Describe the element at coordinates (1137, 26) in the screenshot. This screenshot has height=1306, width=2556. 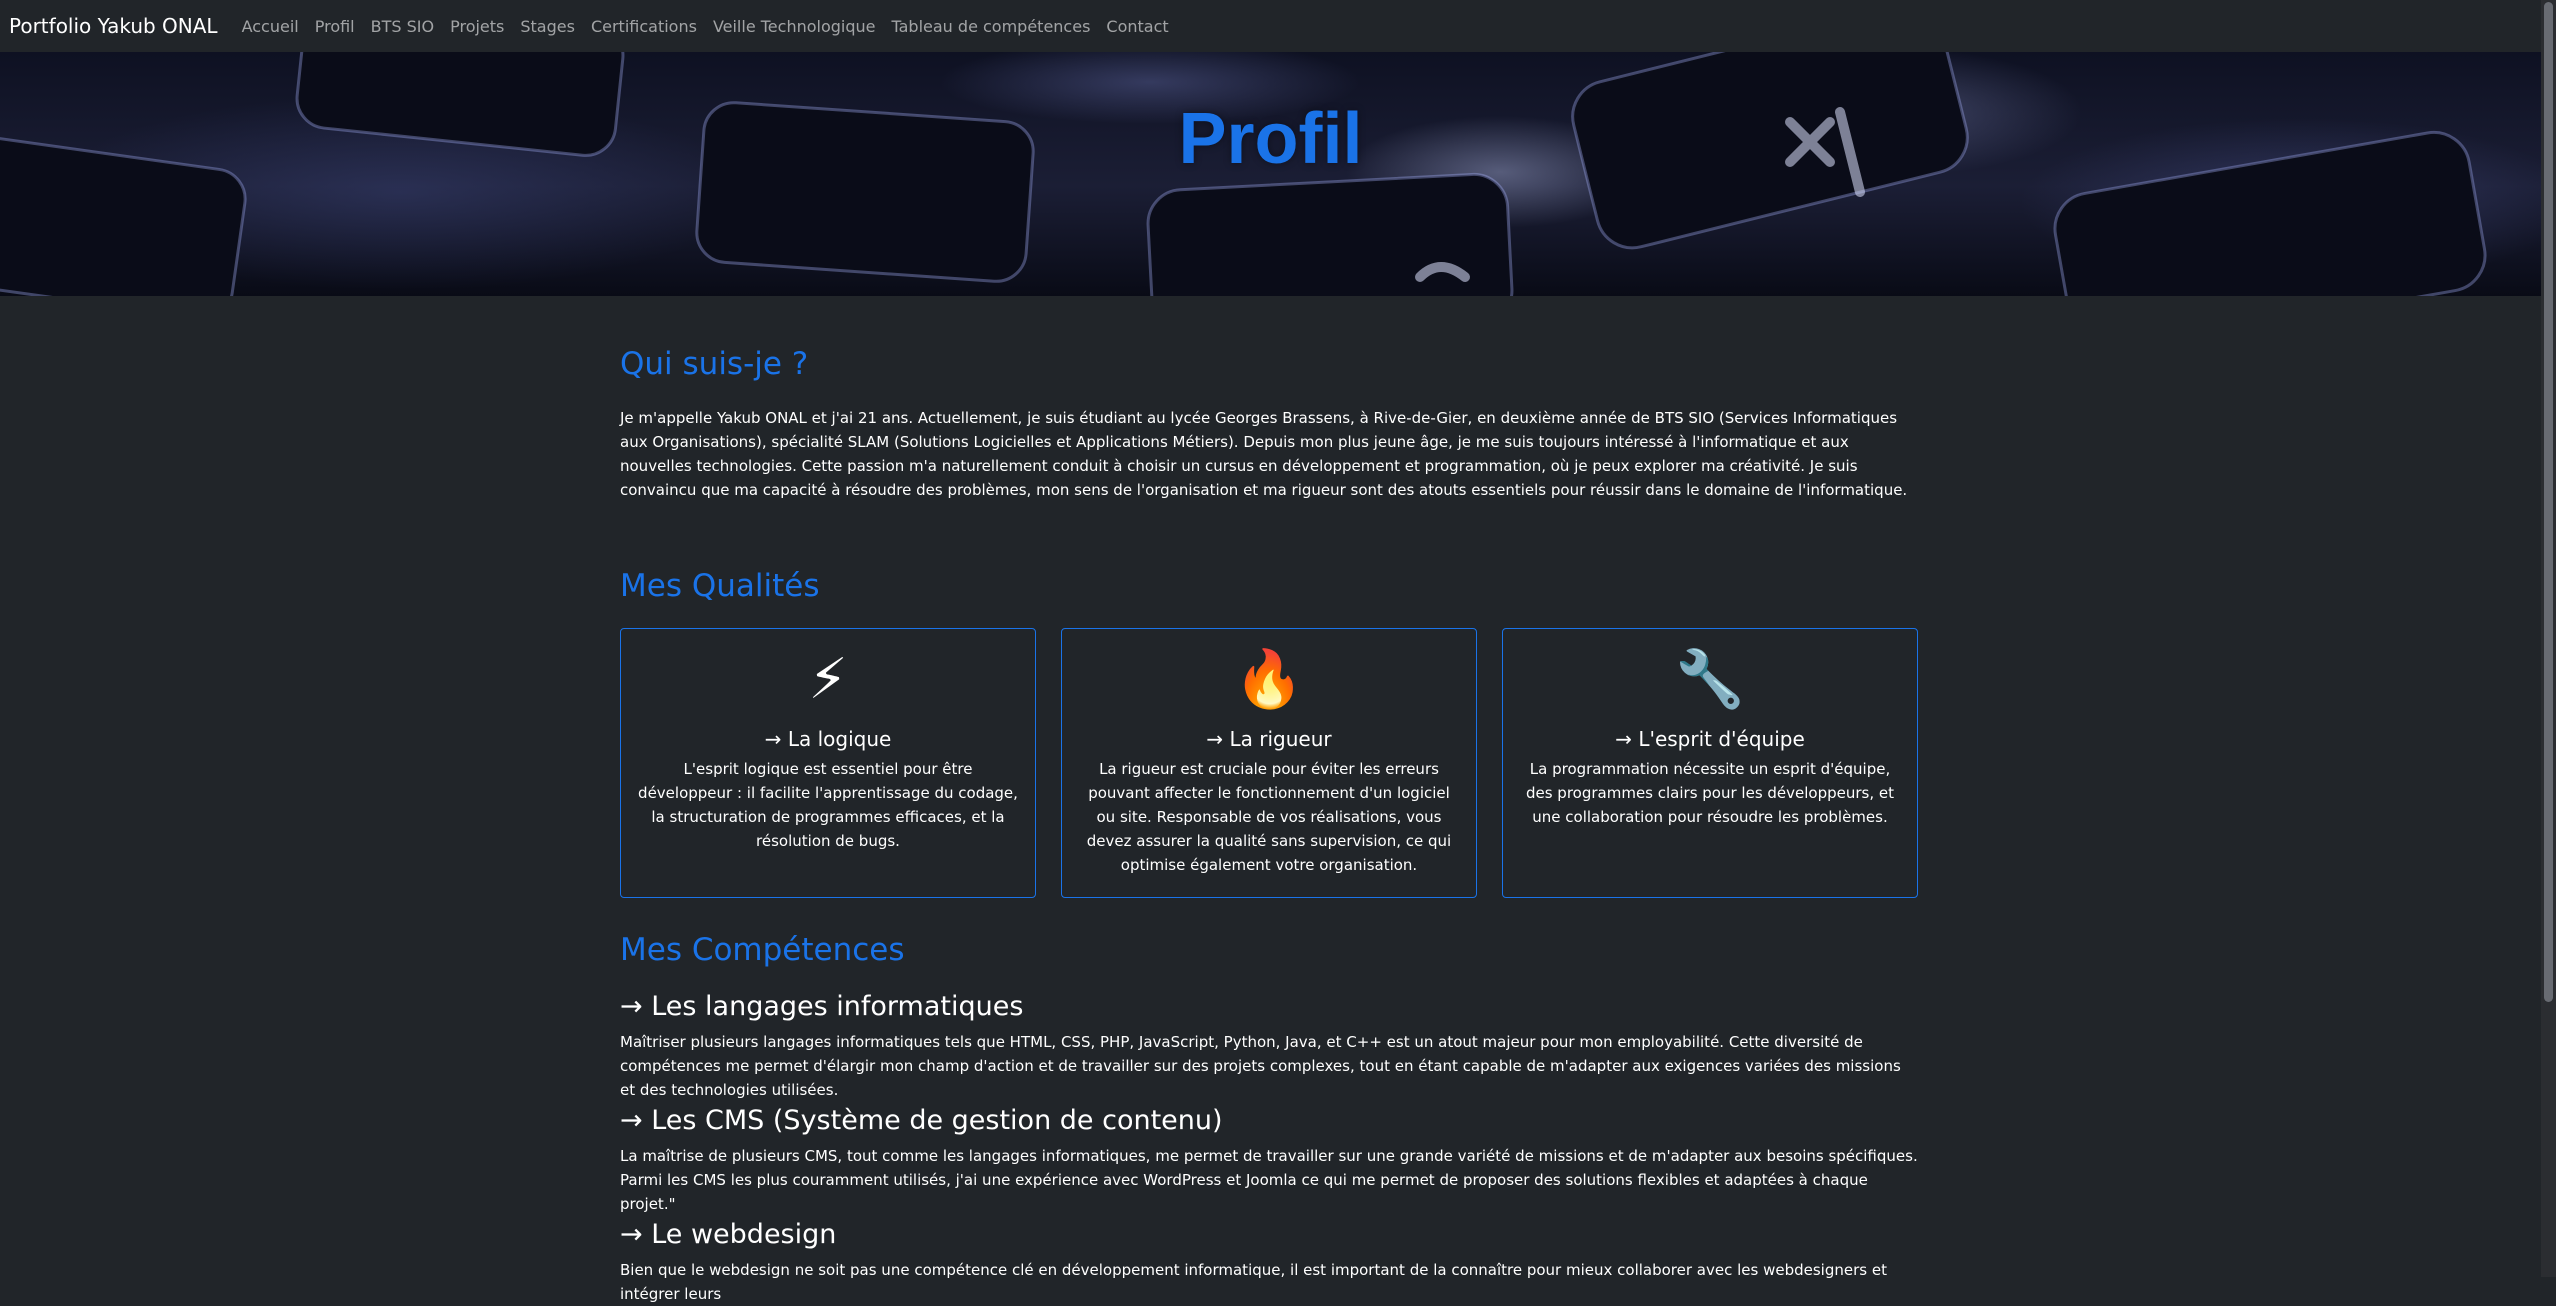
I see `nav-link-contact: Contact` at that location.